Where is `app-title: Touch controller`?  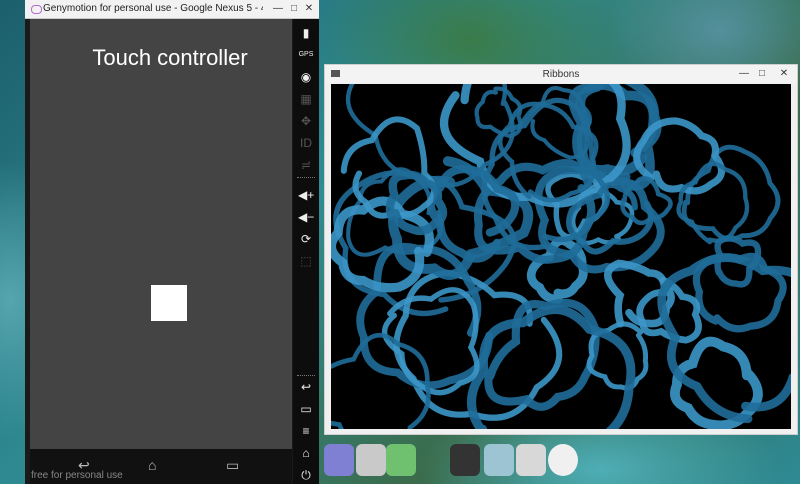
app-title: Touch controller is located at coordinates (170, 57).